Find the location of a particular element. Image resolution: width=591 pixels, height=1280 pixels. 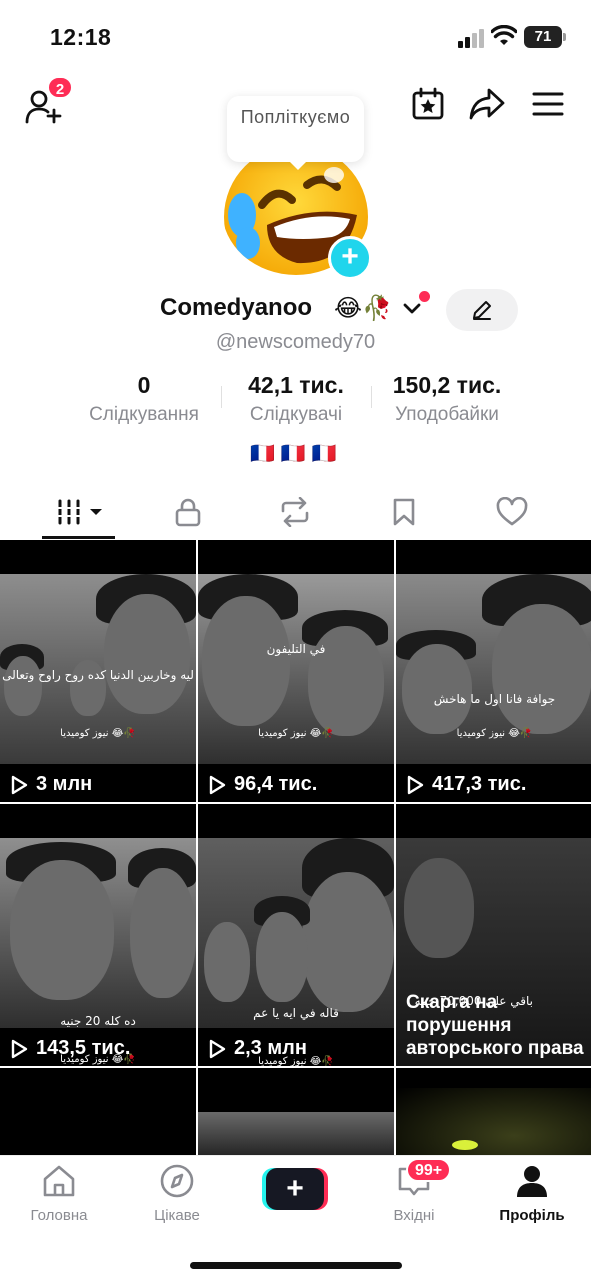

share-profile-button is located at coordinates (487, 104).